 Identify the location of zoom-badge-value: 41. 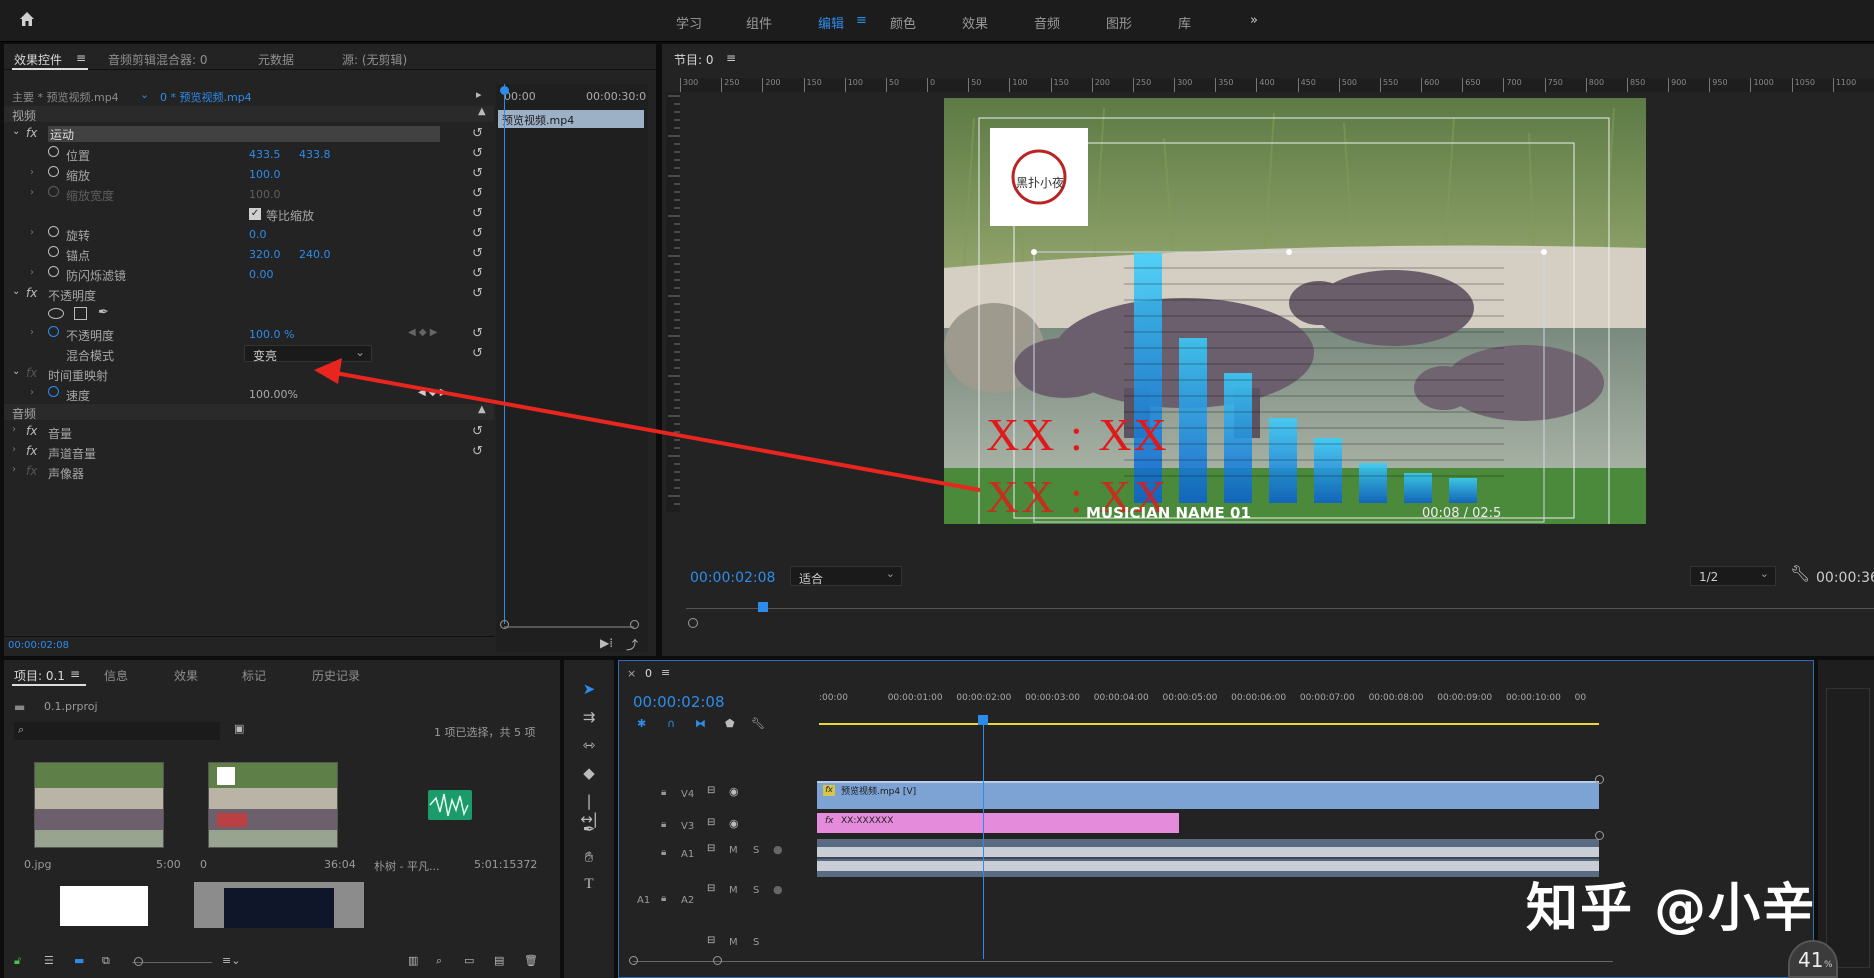
(1811, 960).